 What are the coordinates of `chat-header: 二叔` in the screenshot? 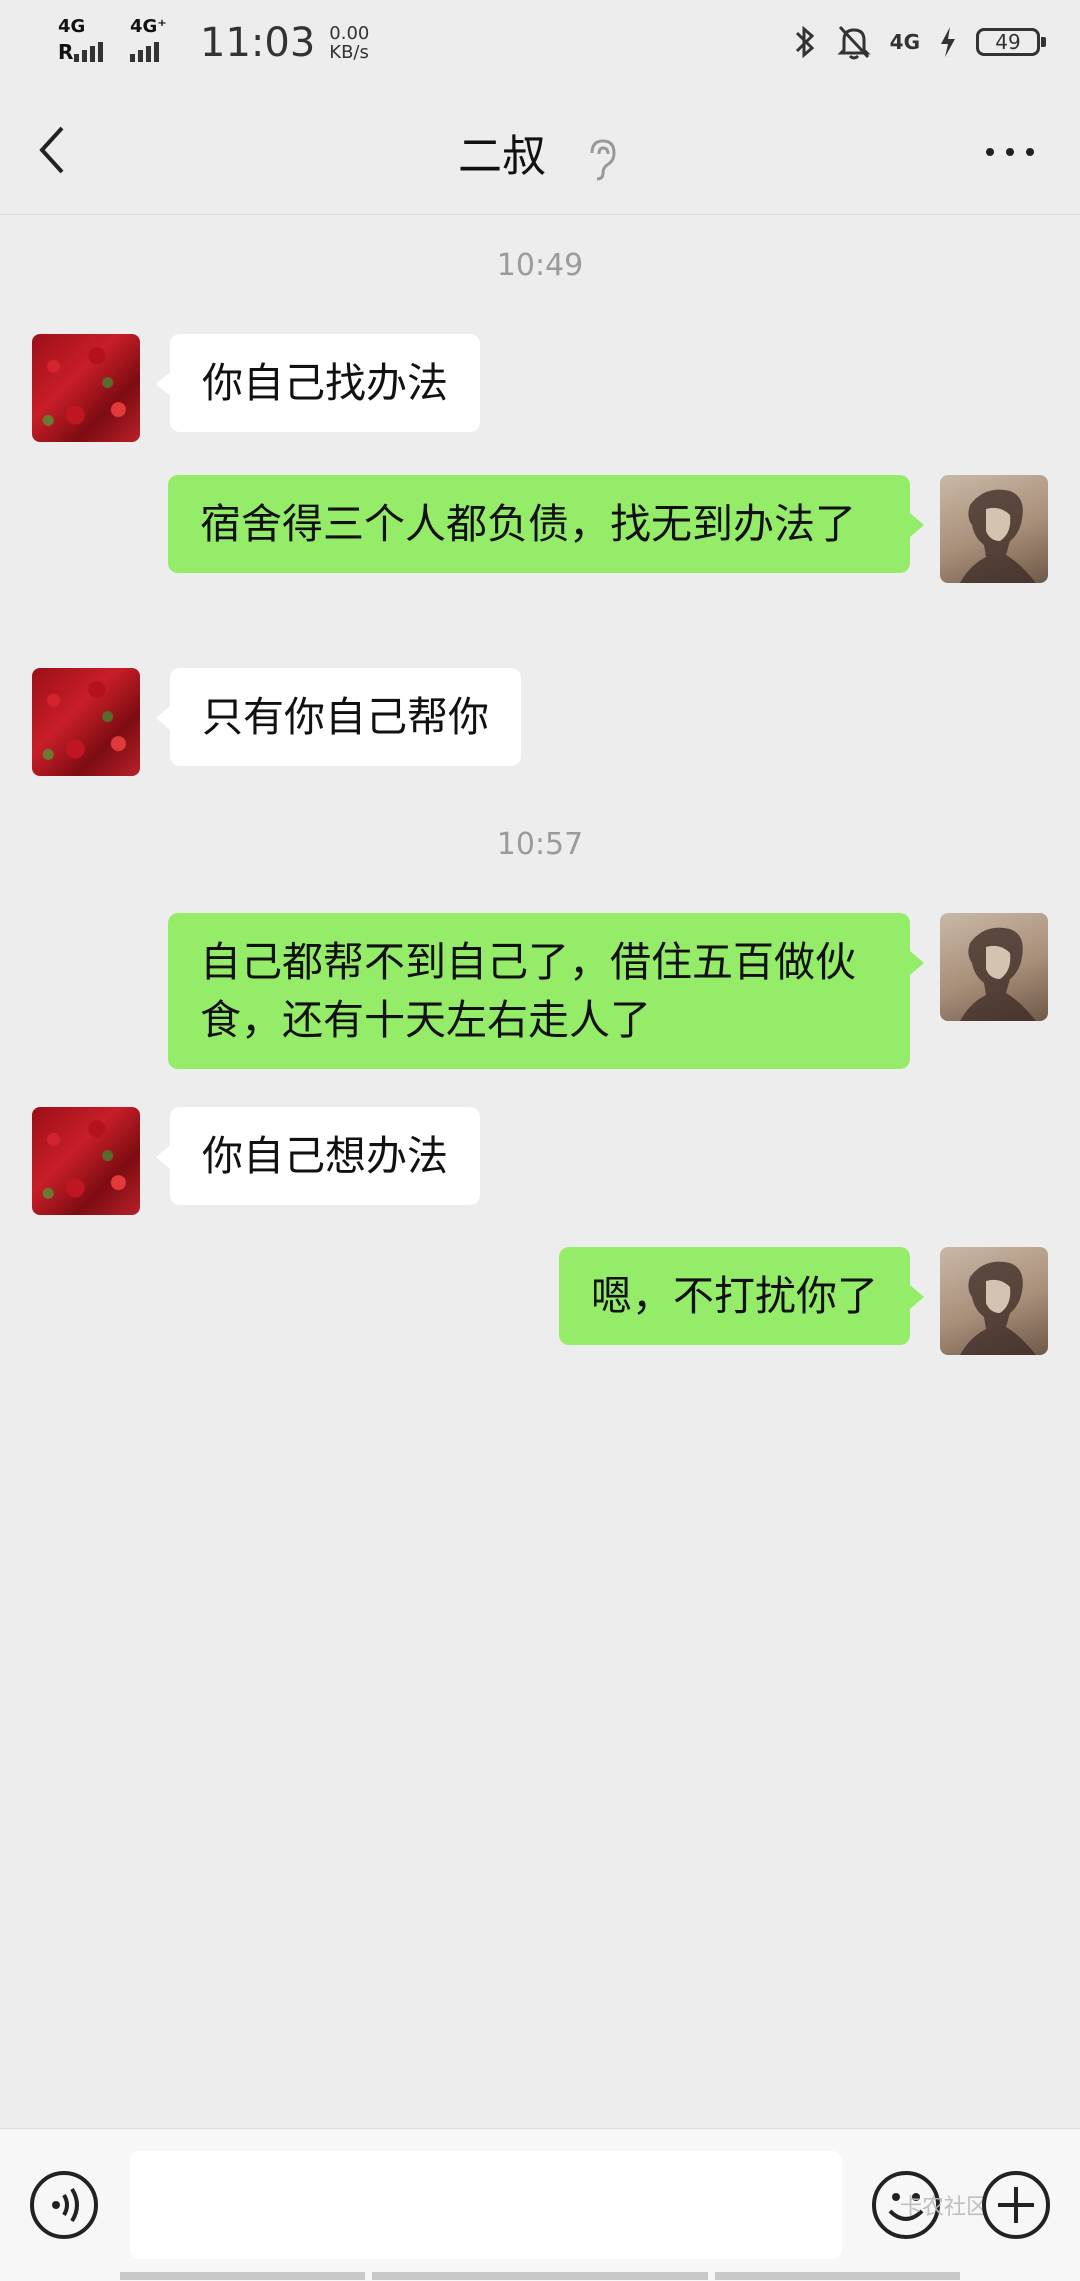 It's located at (540, 149).